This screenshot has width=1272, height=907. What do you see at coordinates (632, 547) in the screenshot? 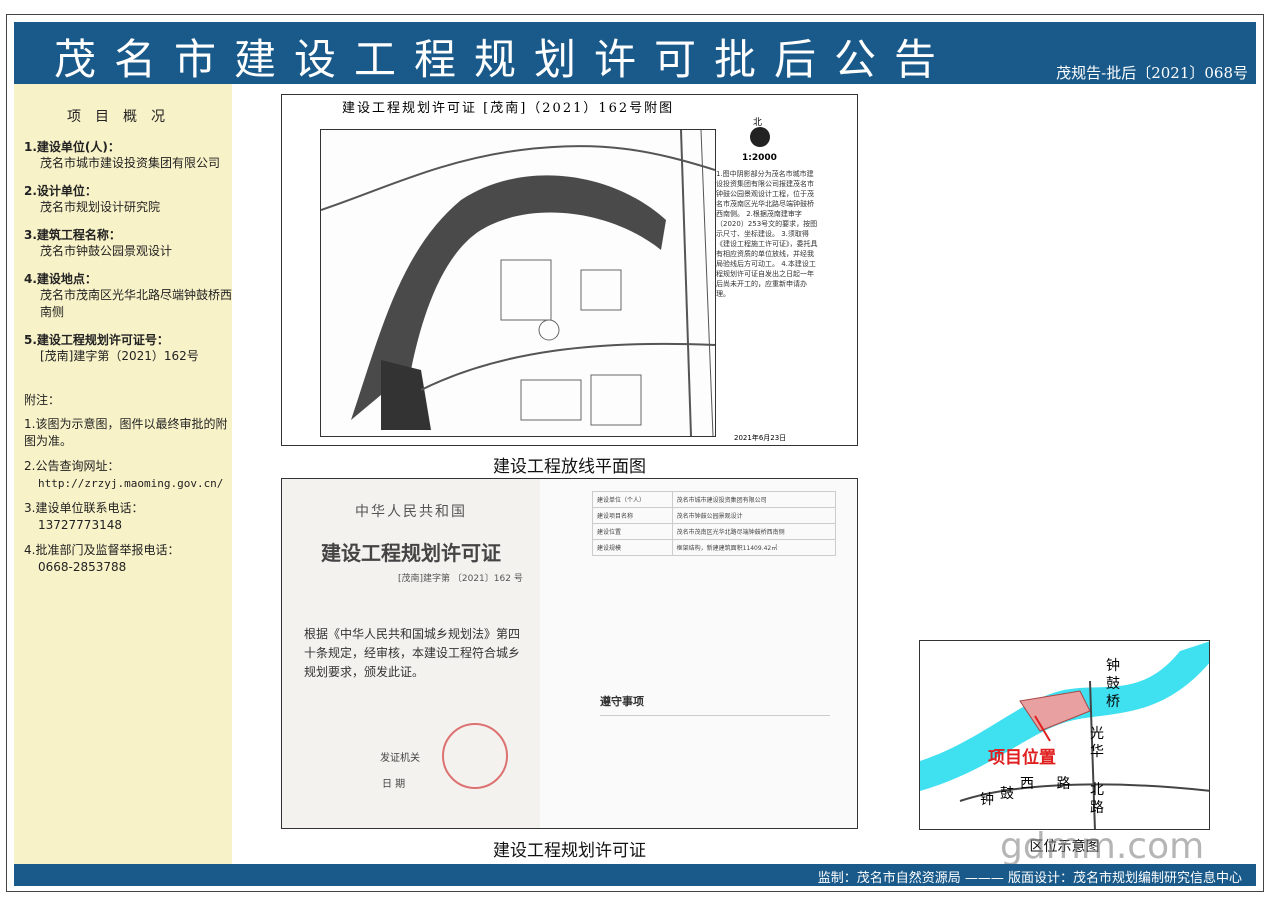
I see `table-key: 建设规模` at bounding box center [632, 547].